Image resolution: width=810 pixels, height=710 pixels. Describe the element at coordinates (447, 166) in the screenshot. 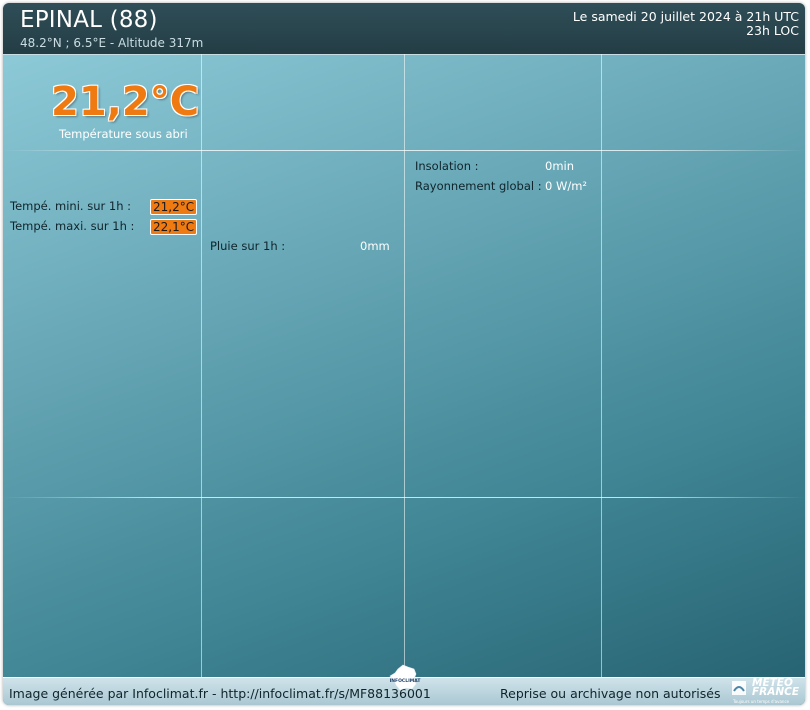

I see `insolation-label: Insolation :` at that location.